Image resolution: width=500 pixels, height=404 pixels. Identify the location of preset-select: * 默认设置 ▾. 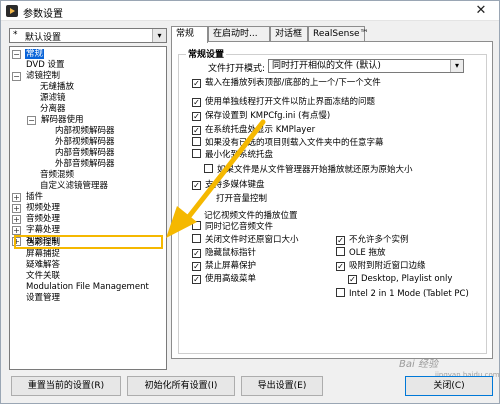
(88, 35).